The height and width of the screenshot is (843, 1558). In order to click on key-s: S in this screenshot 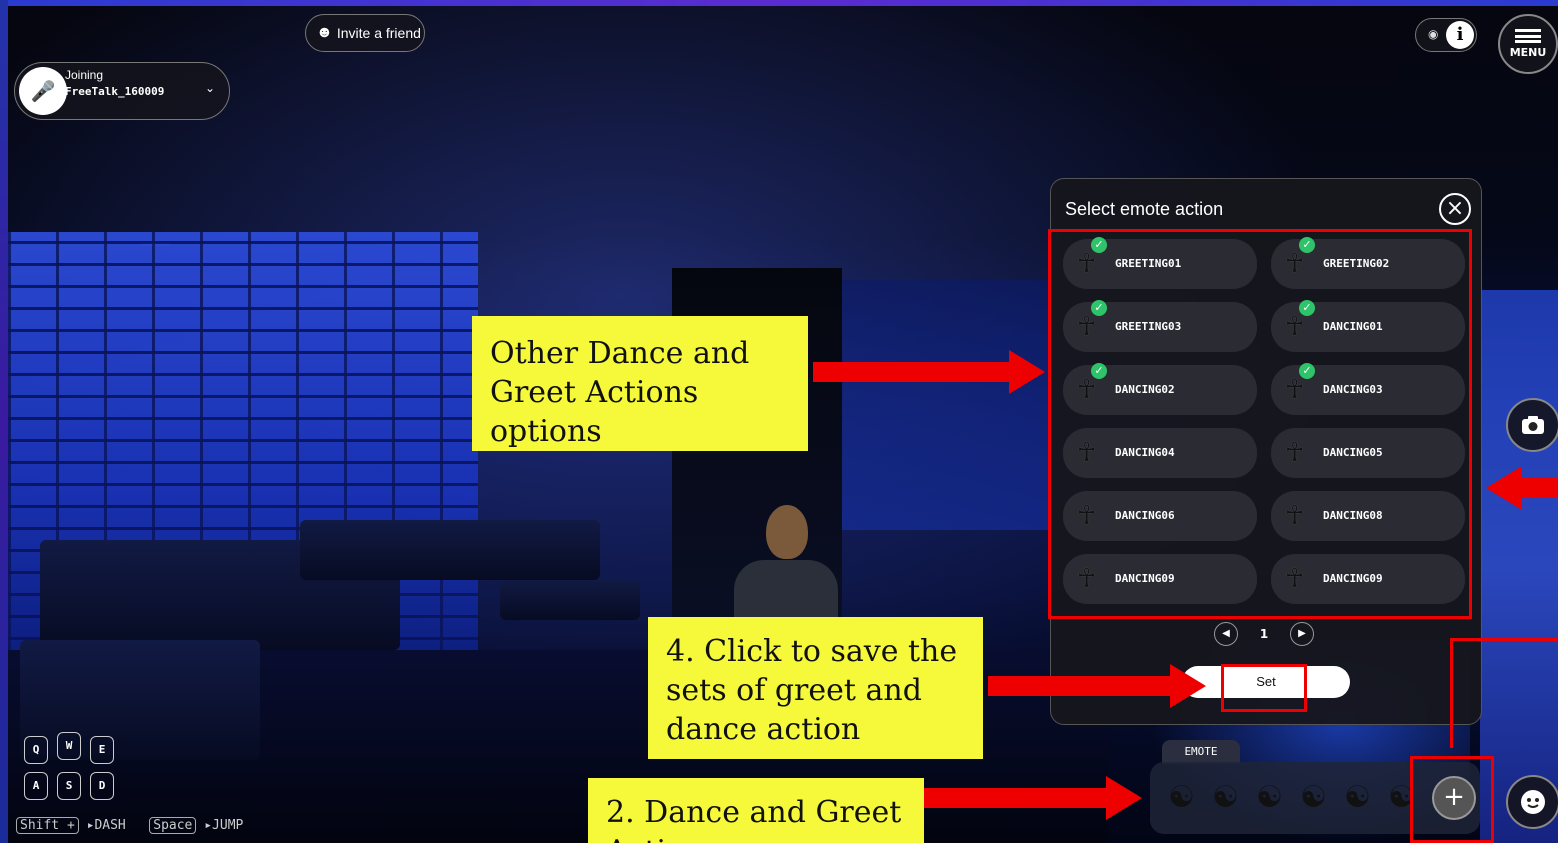, I will do `click(69, 786)`.